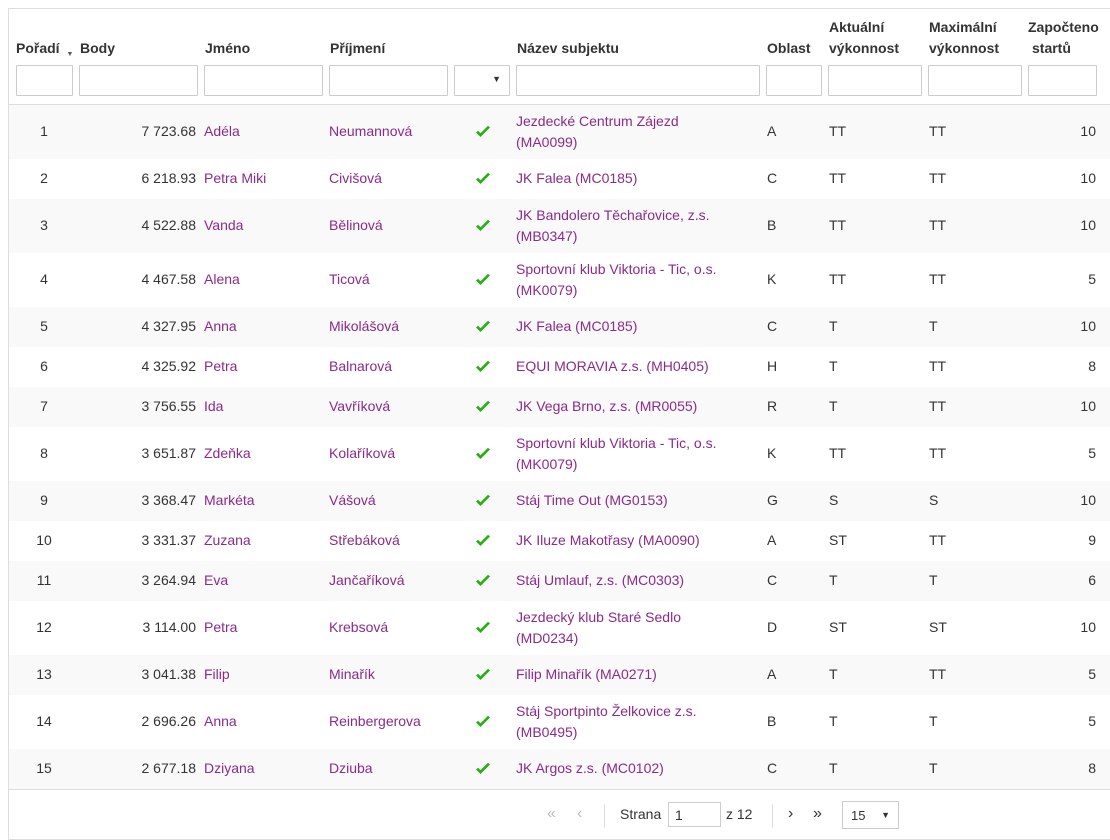 The height and width of the screenshot is (840, 1110). I want to click on cell-starts: 10, so click(1088, 406).